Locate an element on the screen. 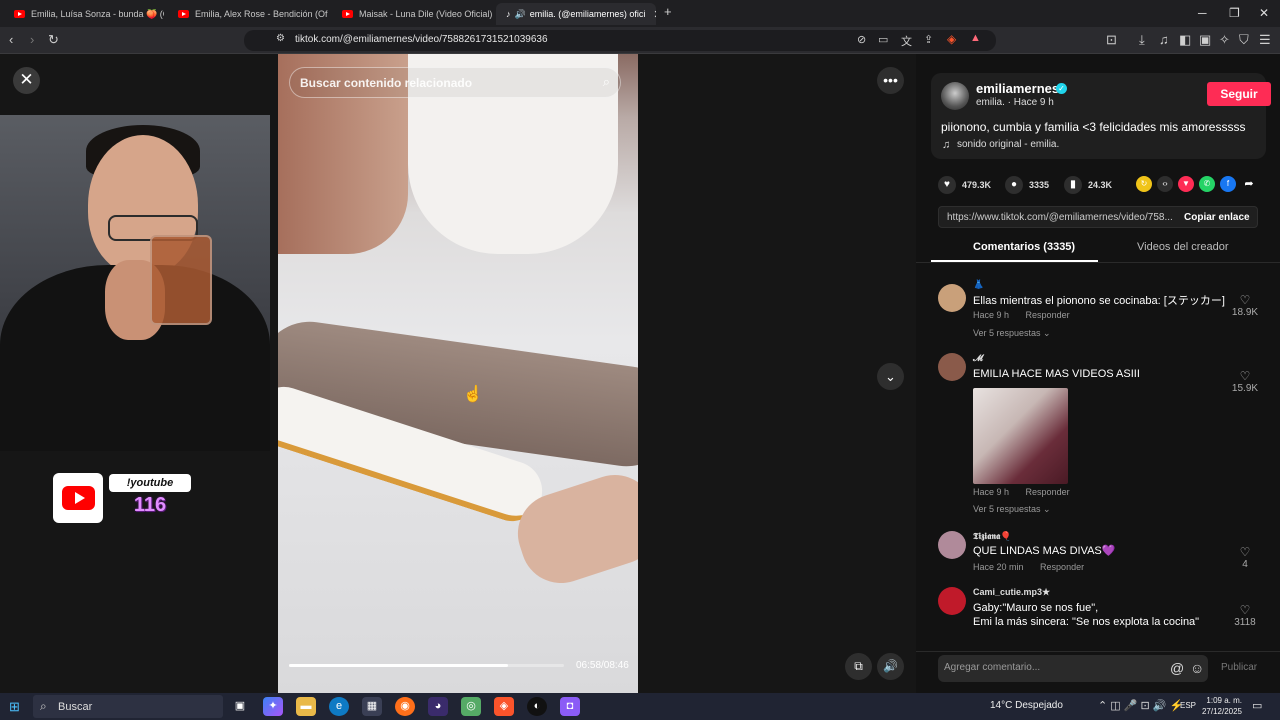  comment-author: Cami_cutie.mp3★ is located at coordinates (1011, 592).